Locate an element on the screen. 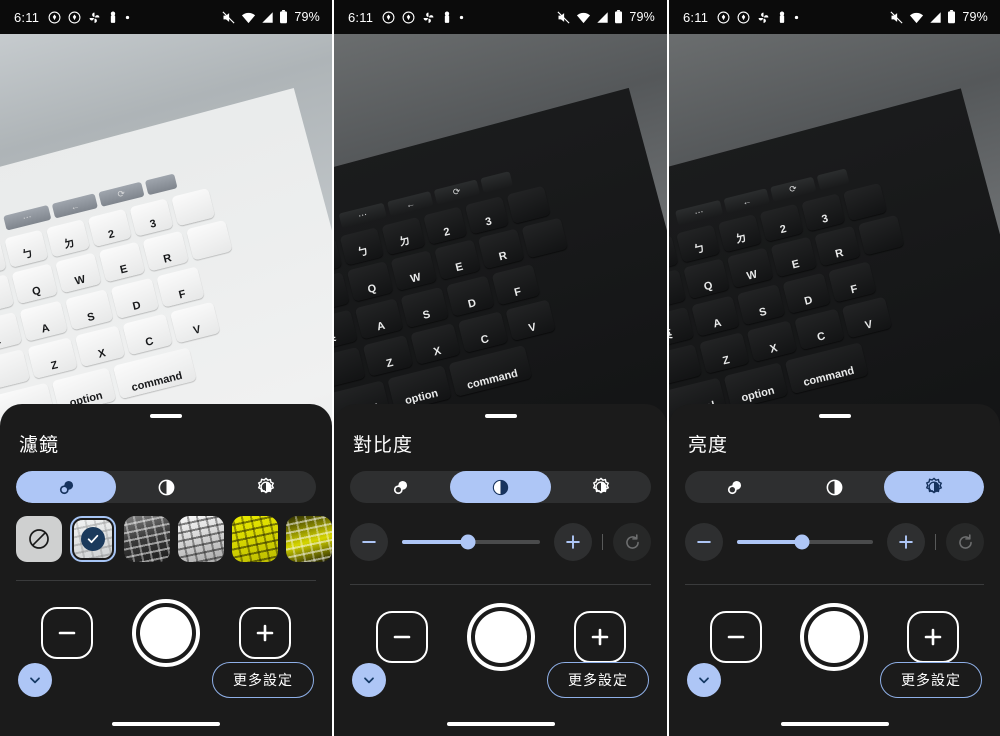  decrease-contrast-button is located at coordinates (369, 542).